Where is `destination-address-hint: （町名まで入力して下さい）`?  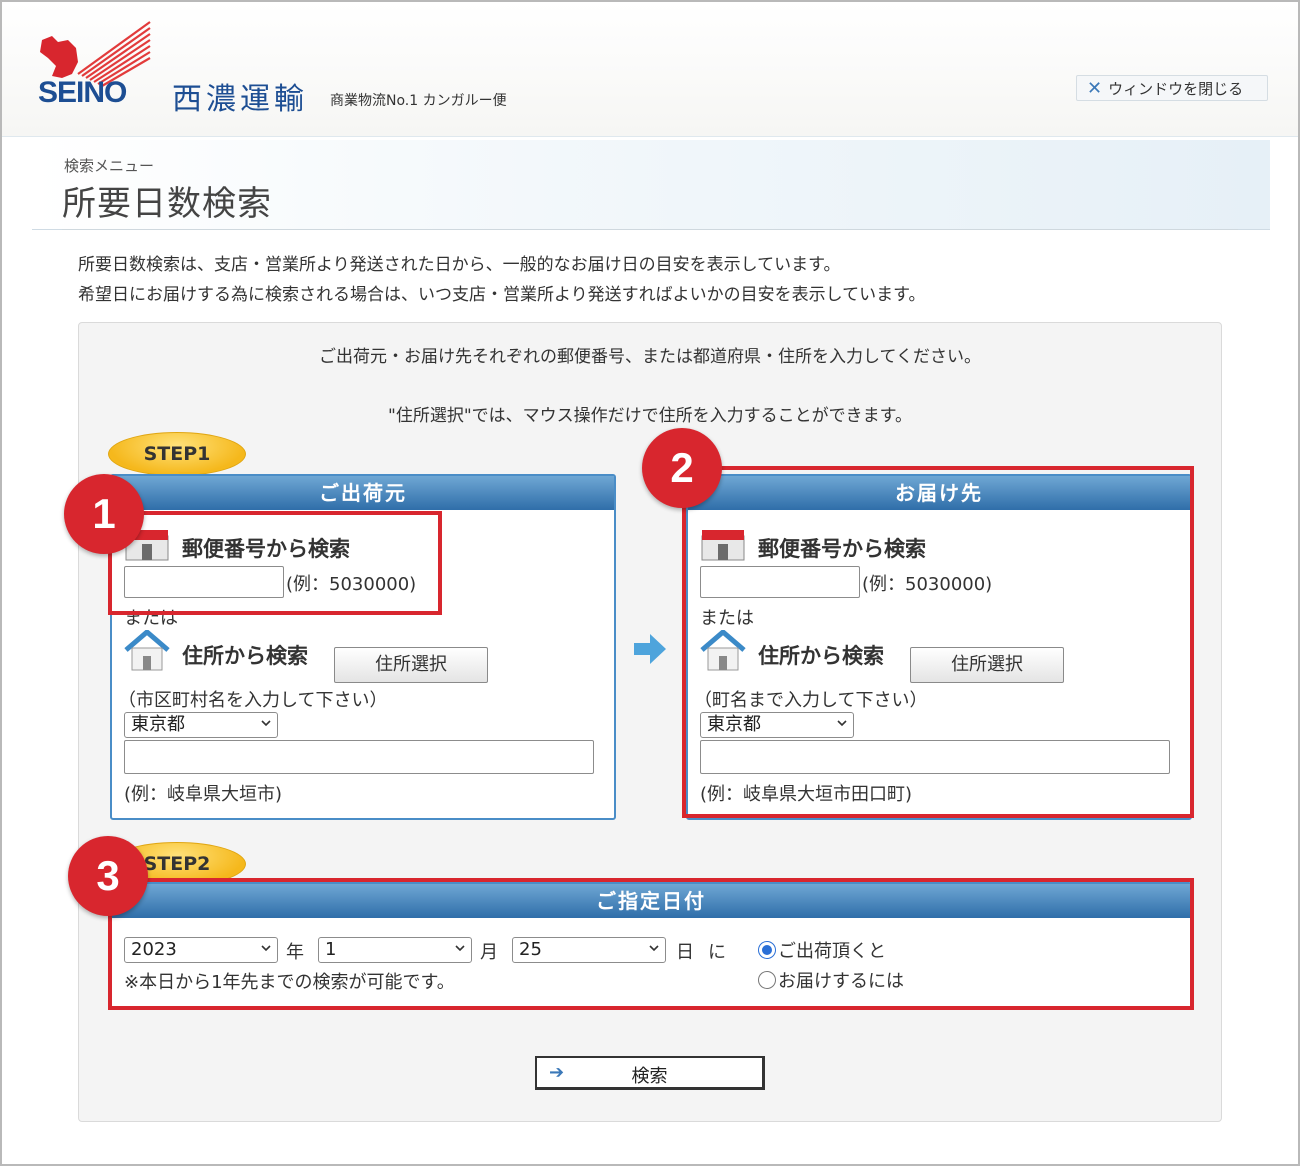
destination-address-hint: （町名まで入力して下さい） is located at coordinates (811, 700).